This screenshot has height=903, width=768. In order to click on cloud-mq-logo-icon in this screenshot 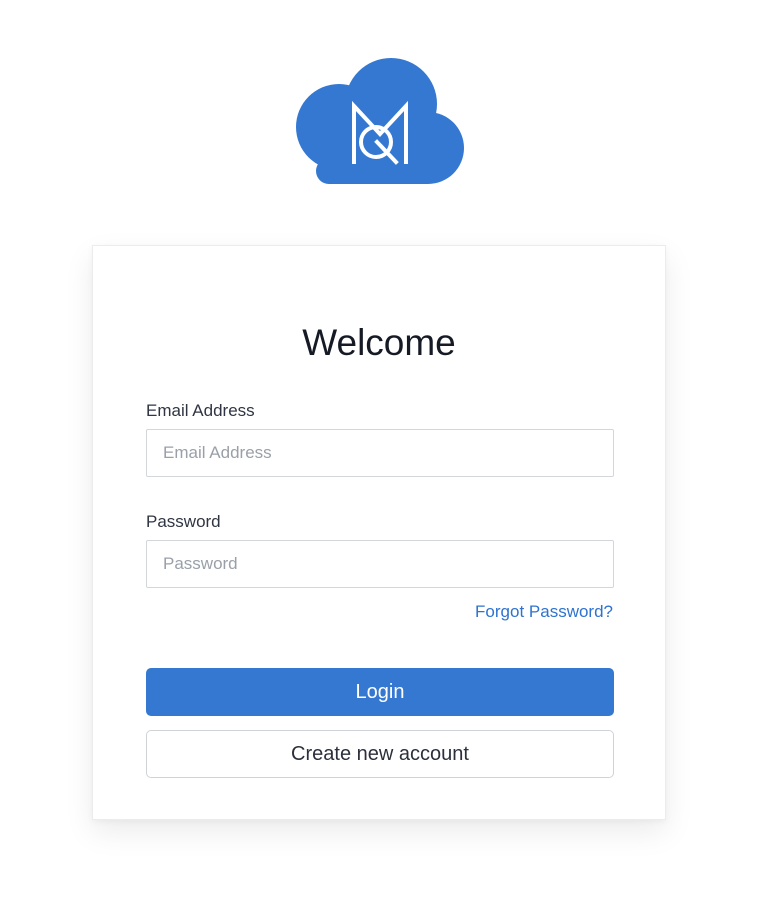, I will do `click(380, 121)`.